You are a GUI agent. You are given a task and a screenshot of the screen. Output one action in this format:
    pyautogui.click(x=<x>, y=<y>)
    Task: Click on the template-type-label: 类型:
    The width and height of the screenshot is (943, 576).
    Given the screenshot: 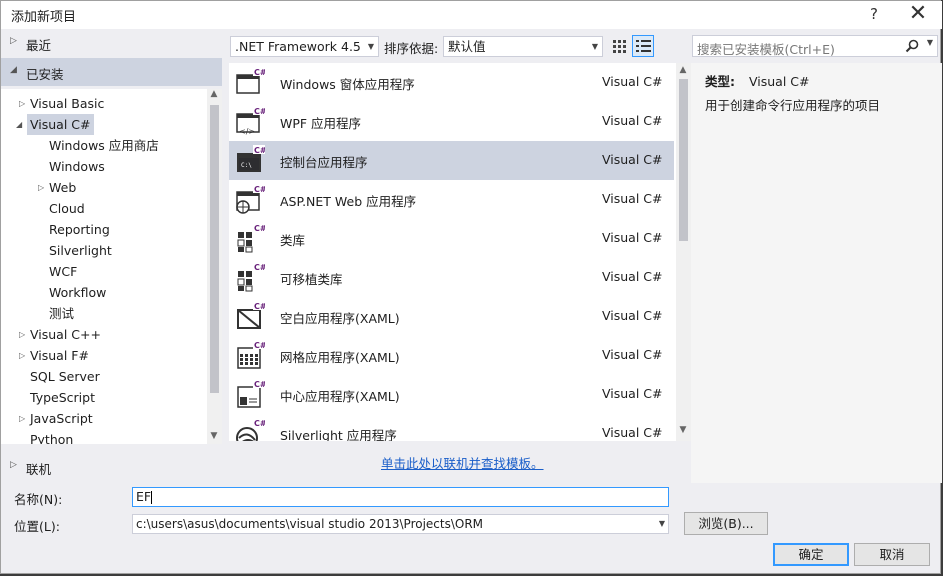 What is the action you would take?
    pyautogui.click(x=720, y=81)
    